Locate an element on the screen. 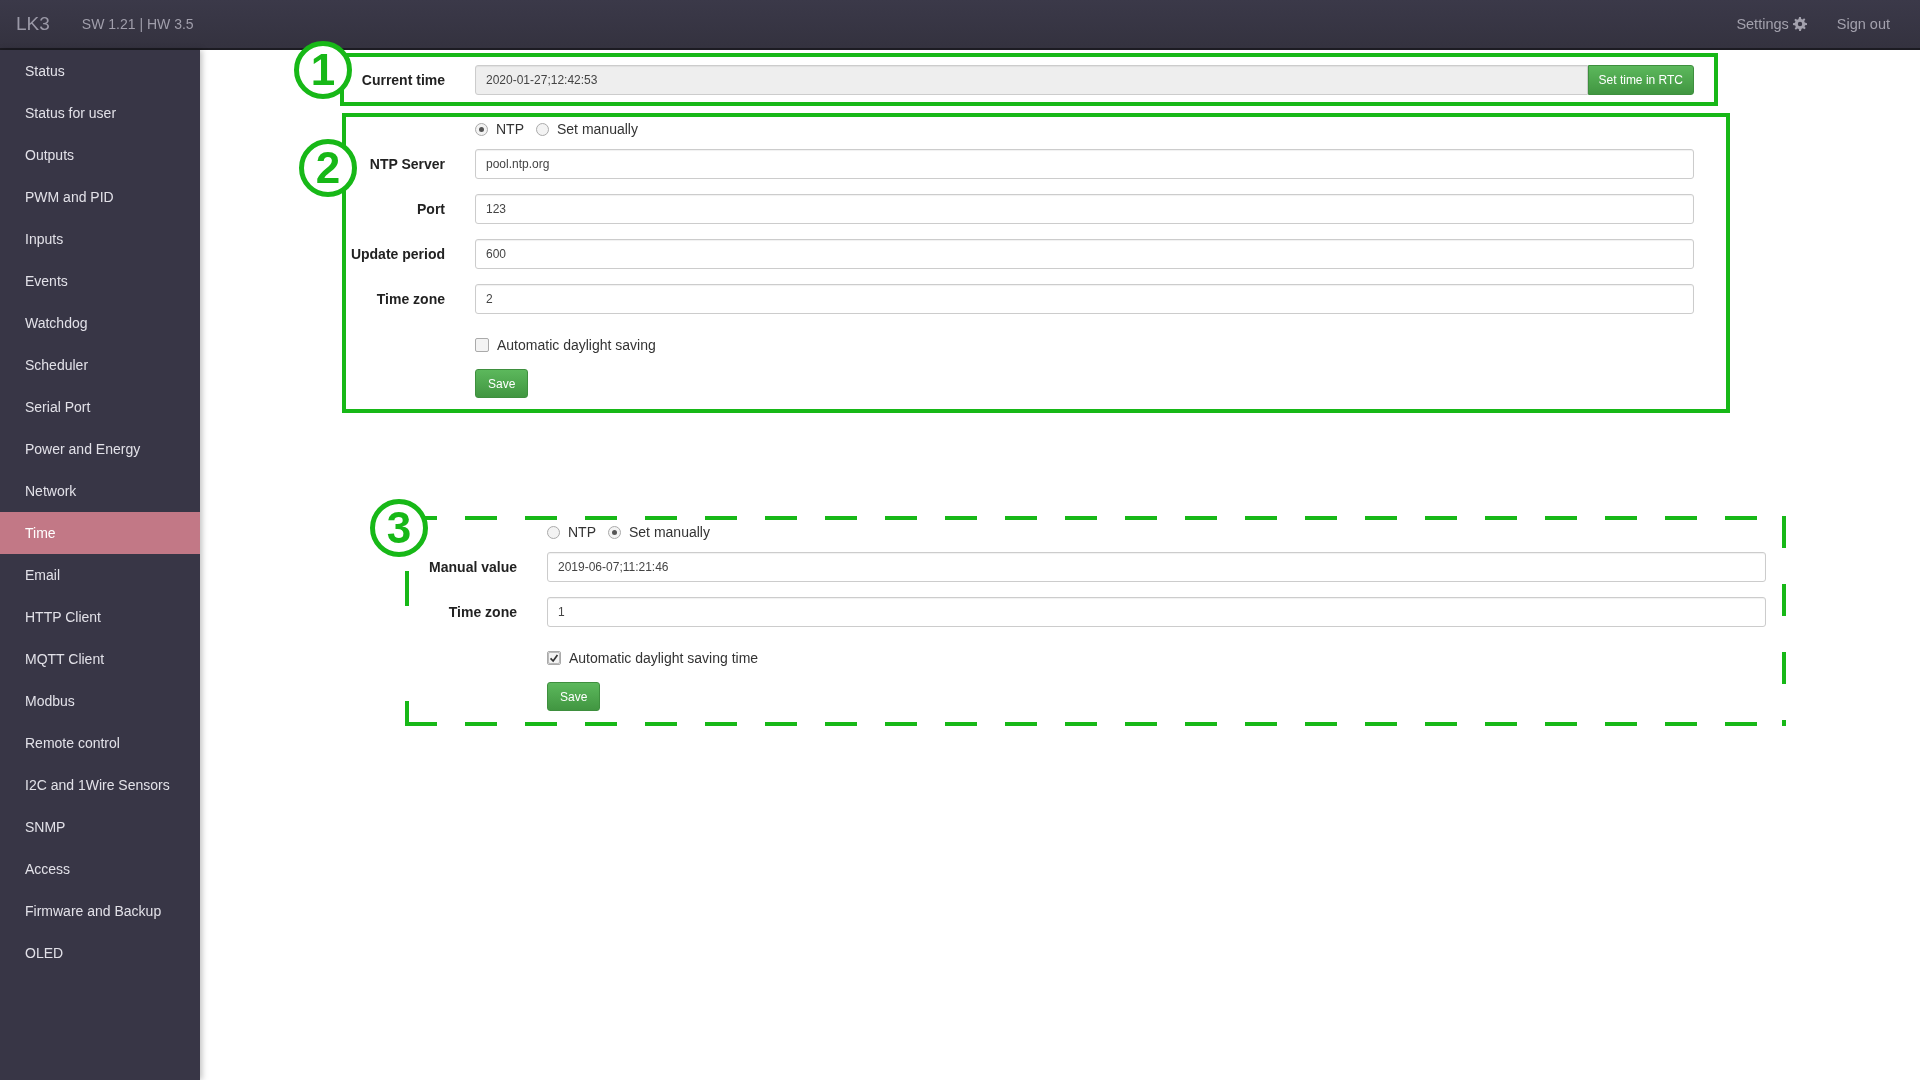  checkbox-label: Automatic daylight saving time is located at coordinates (664, 658).